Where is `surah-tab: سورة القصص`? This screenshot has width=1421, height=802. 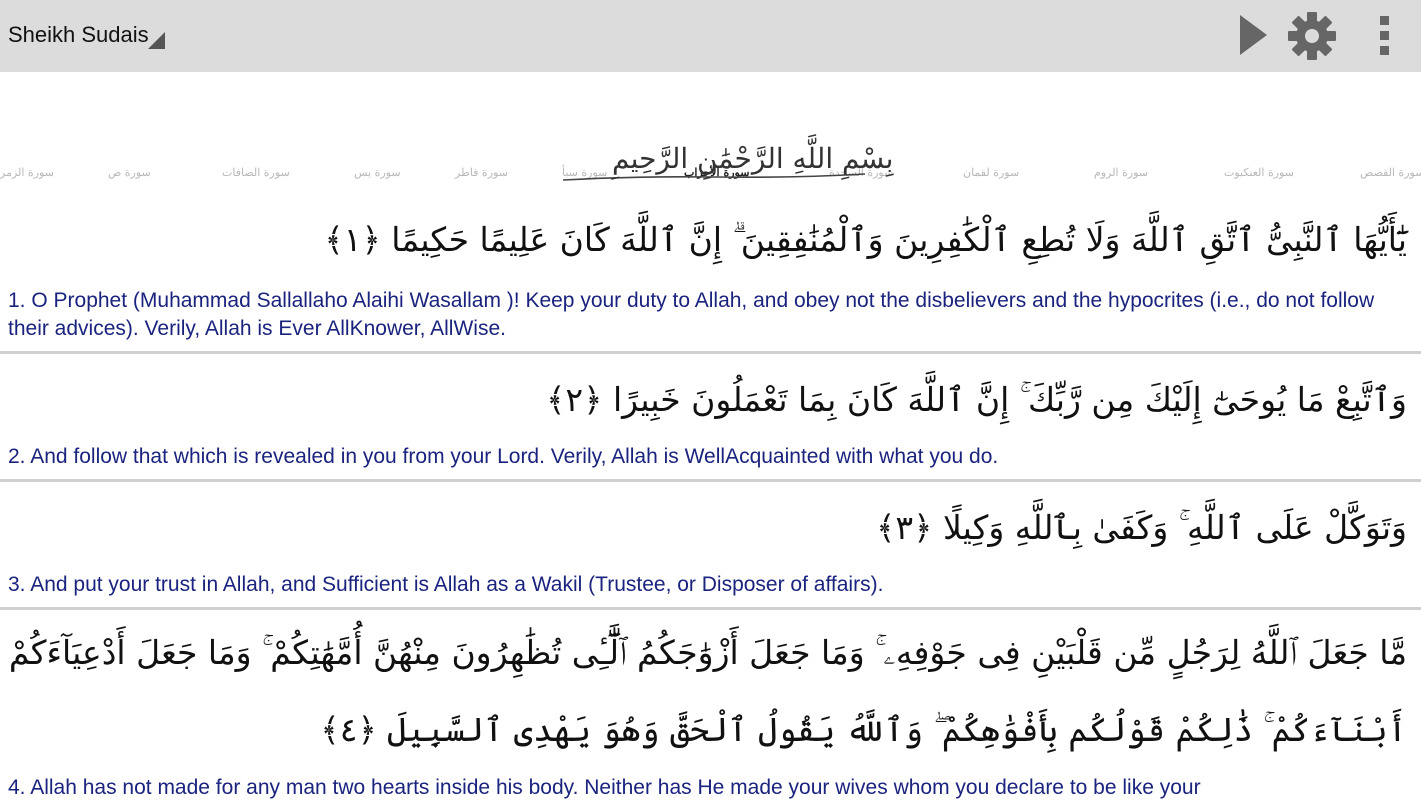
surah-tab: سورة القصص is located at coordinates (1390, 172).